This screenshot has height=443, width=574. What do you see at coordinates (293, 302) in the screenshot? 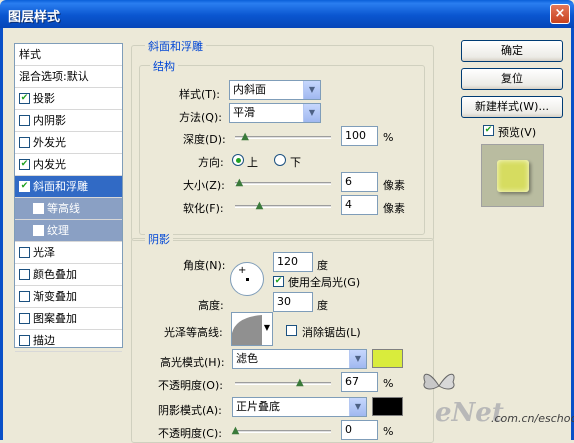
I see `altitude-input: 30` at bounding box center [293, 302].